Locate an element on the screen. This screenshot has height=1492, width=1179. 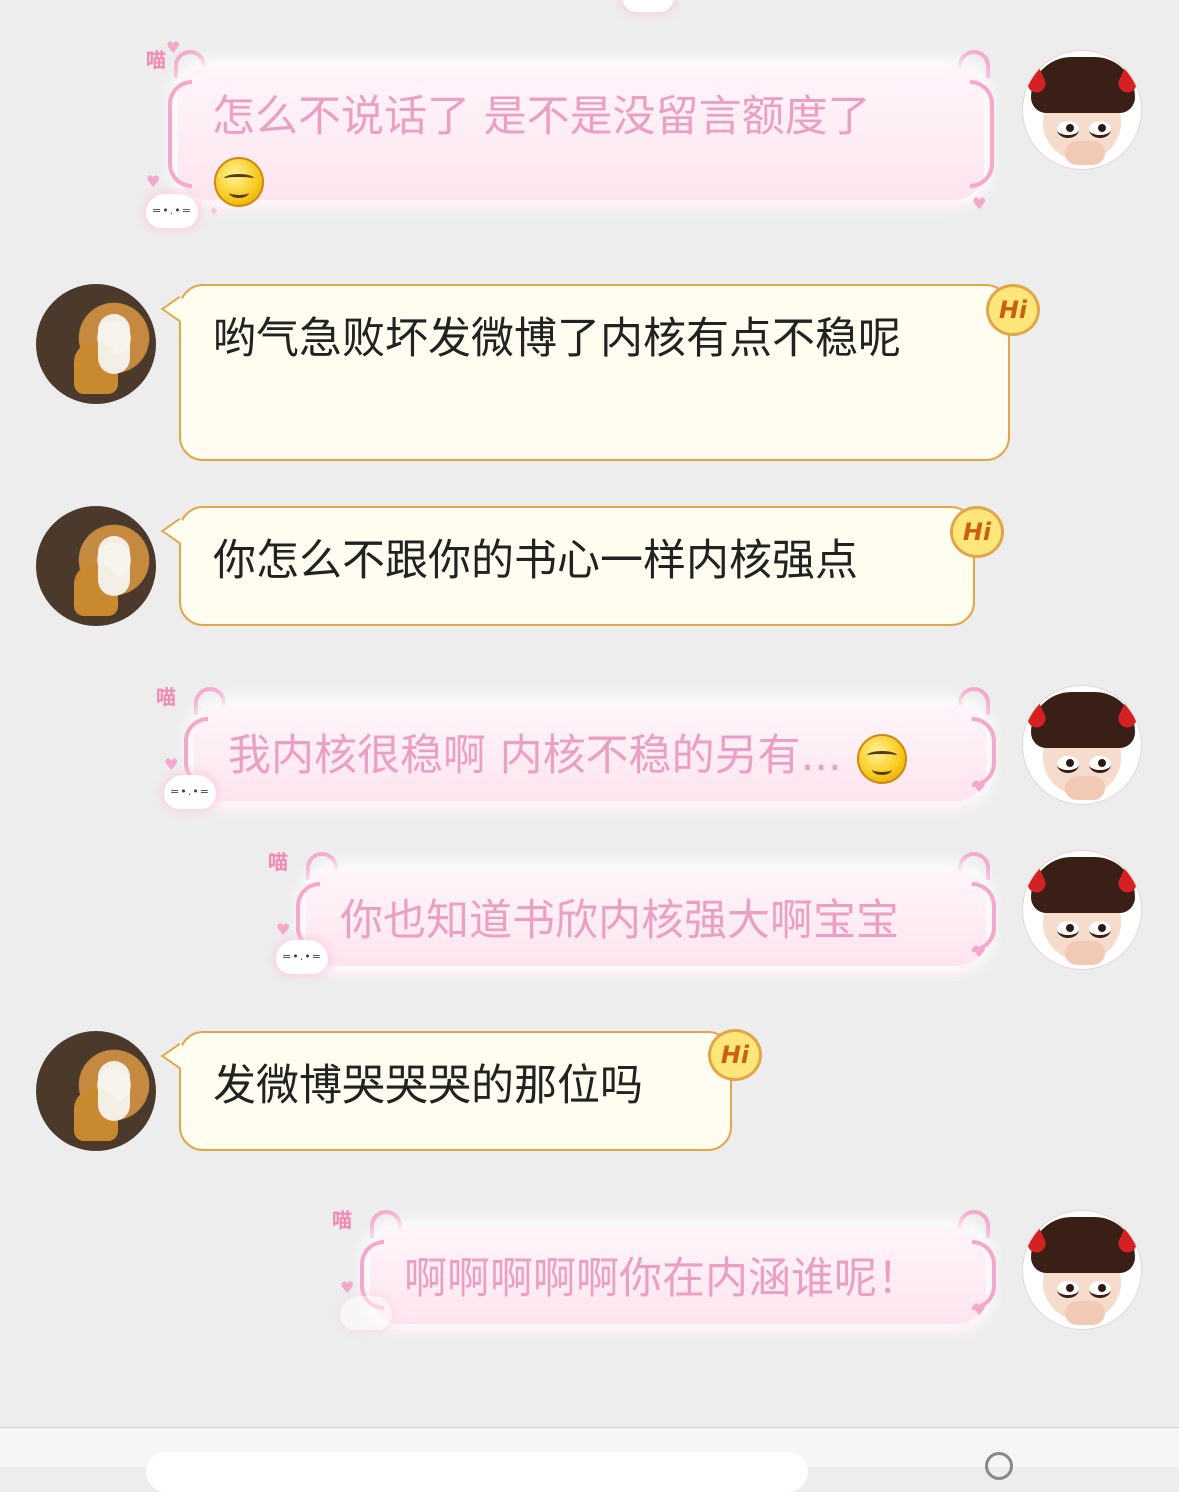
sparkle-icon: ✦ is located at coordinates (214, 212).